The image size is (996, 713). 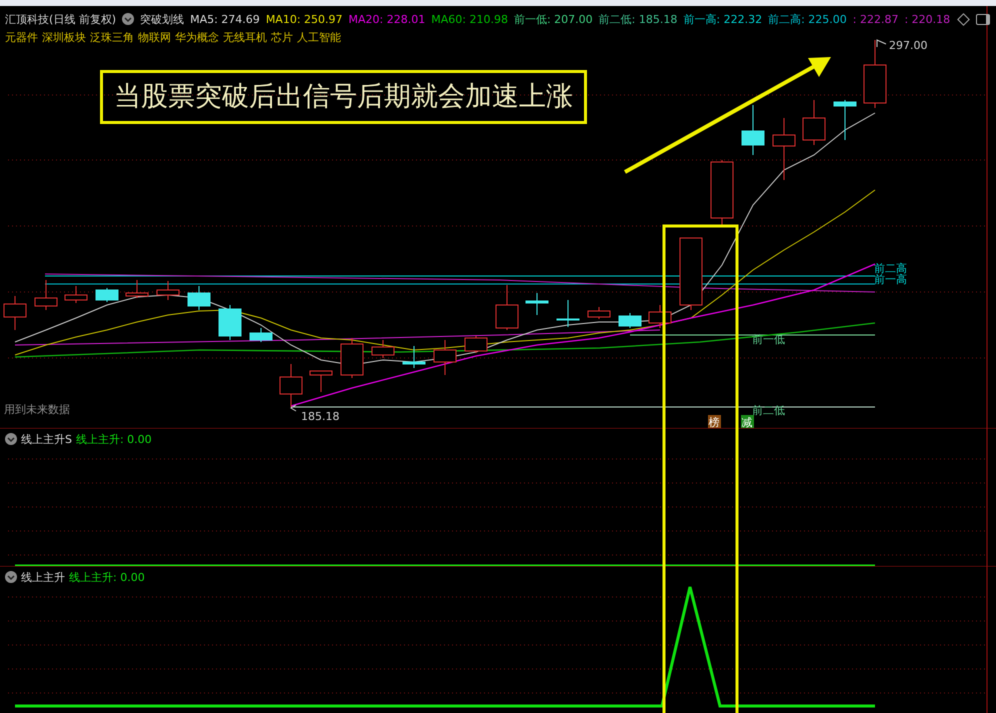 What do you see at coordinates (714, 421) in the screenshot?
I see `signal-marker: 榜` at bounding box center [714, 421].